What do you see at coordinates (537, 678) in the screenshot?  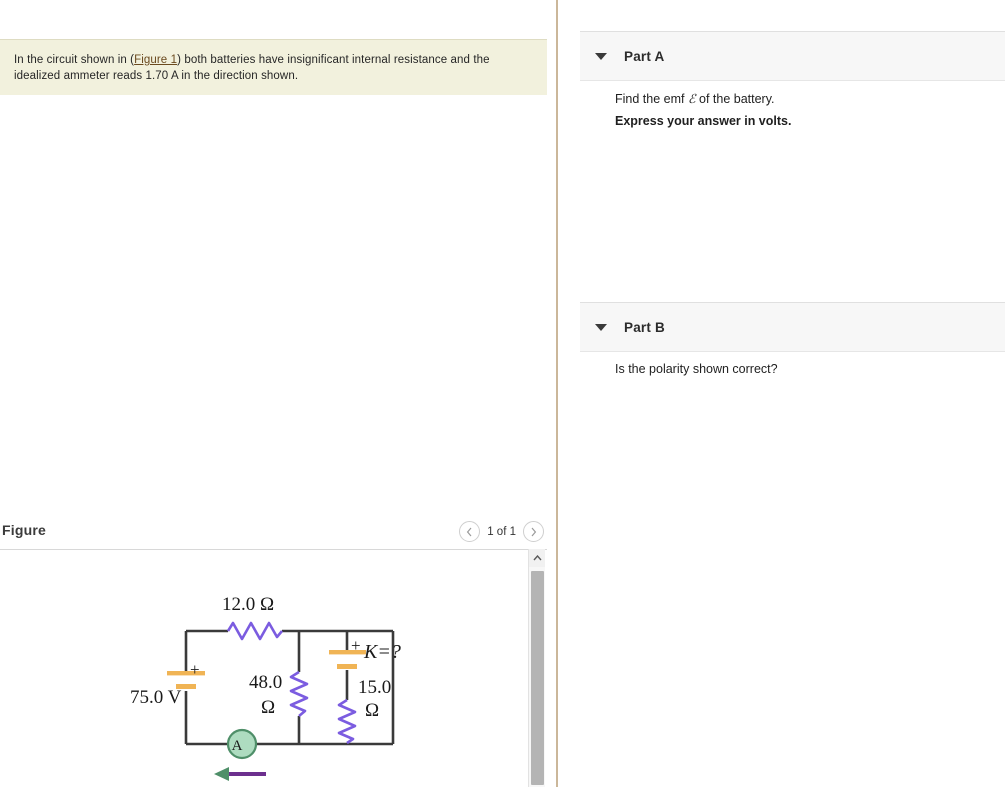 I see `scrollbar-thumb` at bounding box center [537, 678].